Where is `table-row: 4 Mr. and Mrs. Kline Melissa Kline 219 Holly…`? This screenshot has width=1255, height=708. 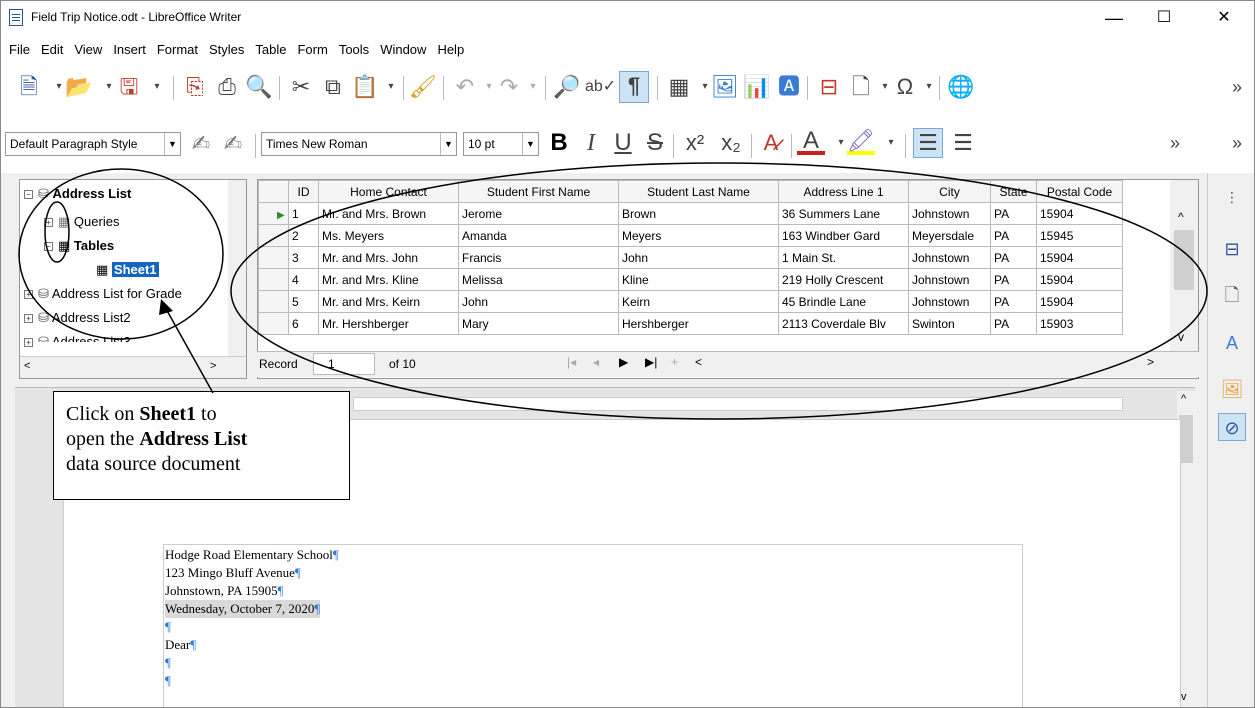 table-row: 4 Mr. and Mrs. Kline Melissa Kline 219 Holly… is located at coordinates (690, 279).